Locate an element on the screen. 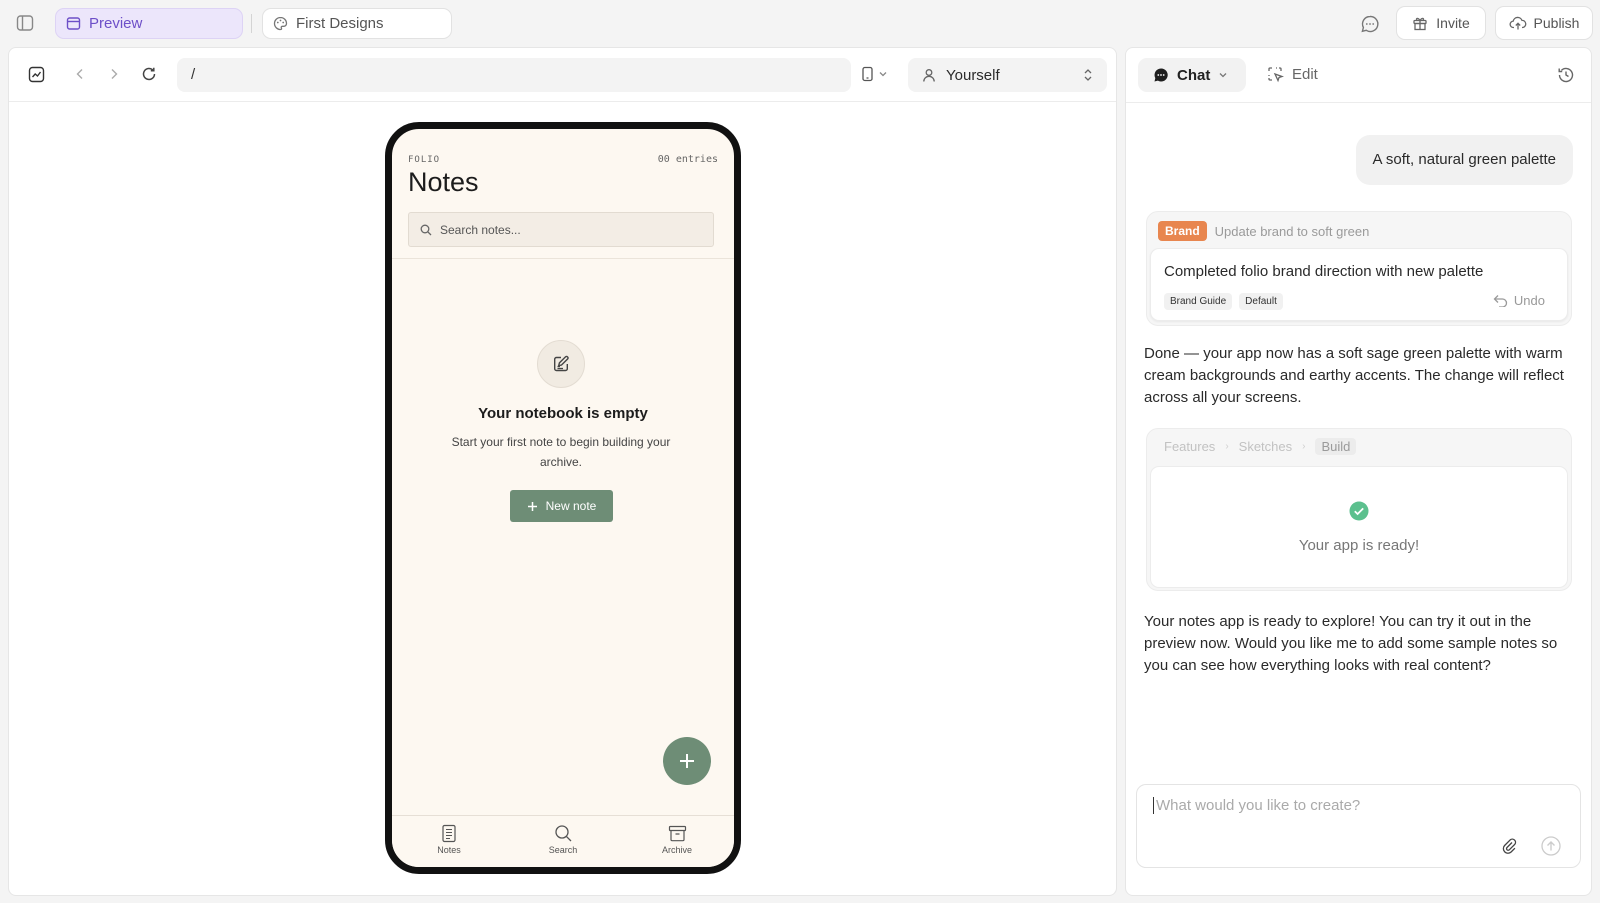 The height and width of the screenshot is (903, 1600). build-result: Your app is ready! is located at coordinates (1359, 527).